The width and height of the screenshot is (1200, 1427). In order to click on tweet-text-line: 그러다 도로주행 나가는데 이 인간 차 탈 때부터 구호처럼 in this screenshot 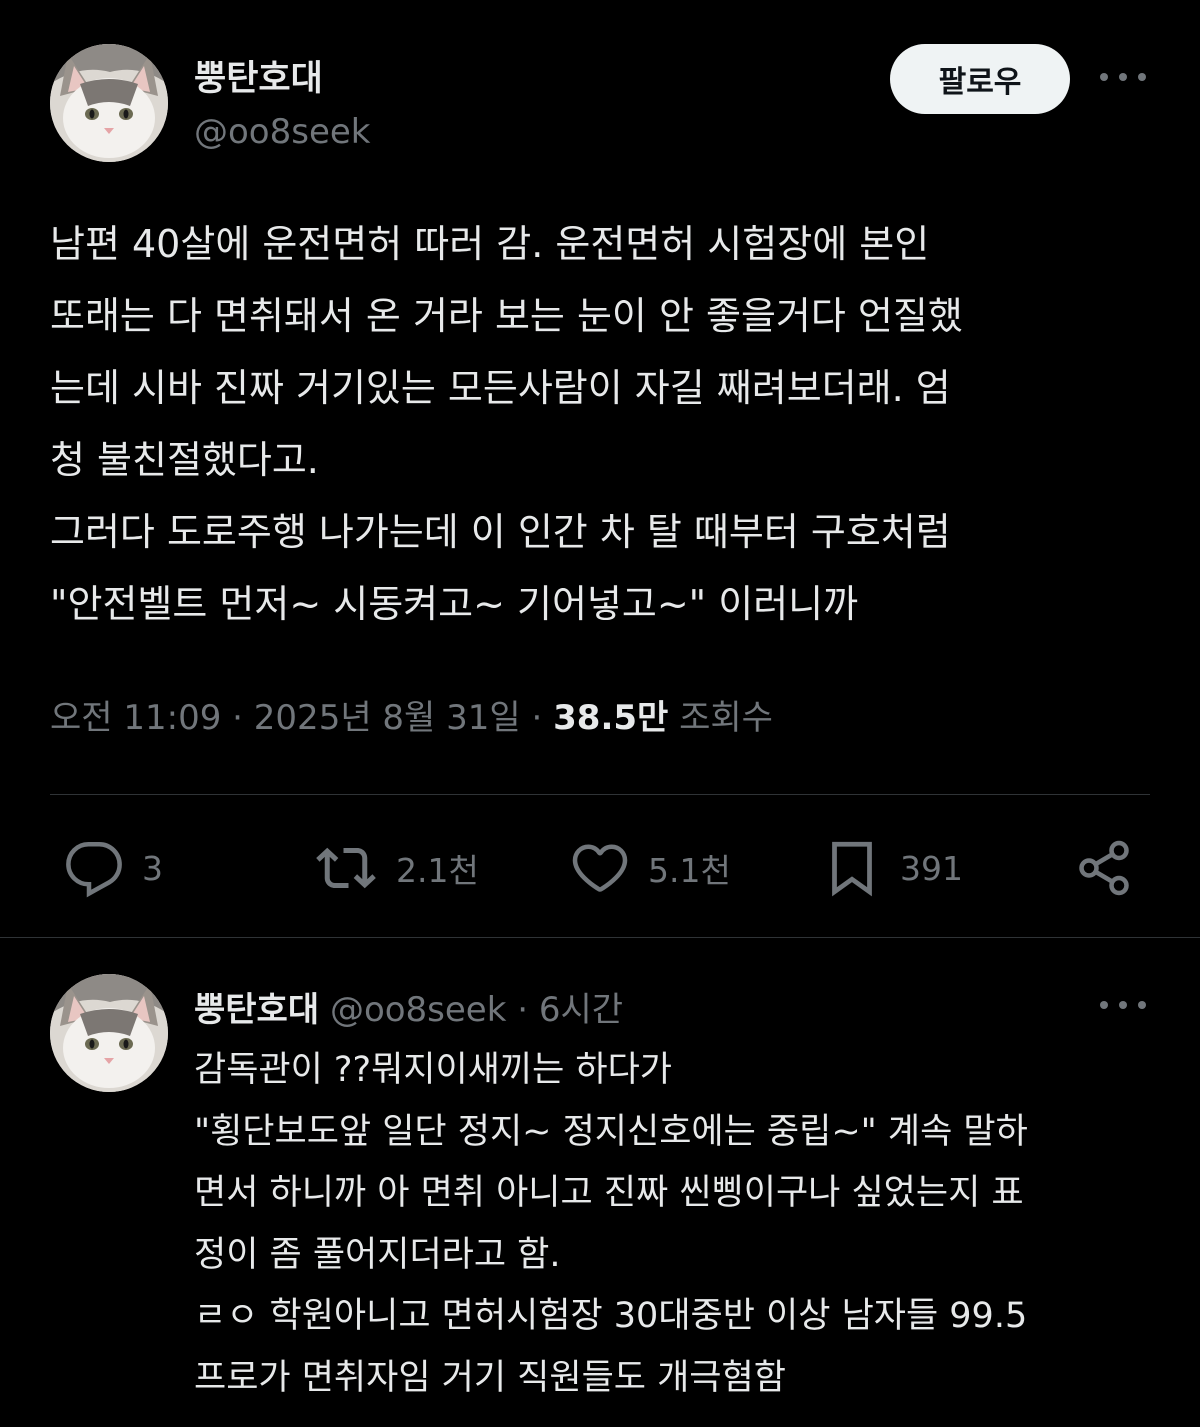, I will do `click(500, 532)`.